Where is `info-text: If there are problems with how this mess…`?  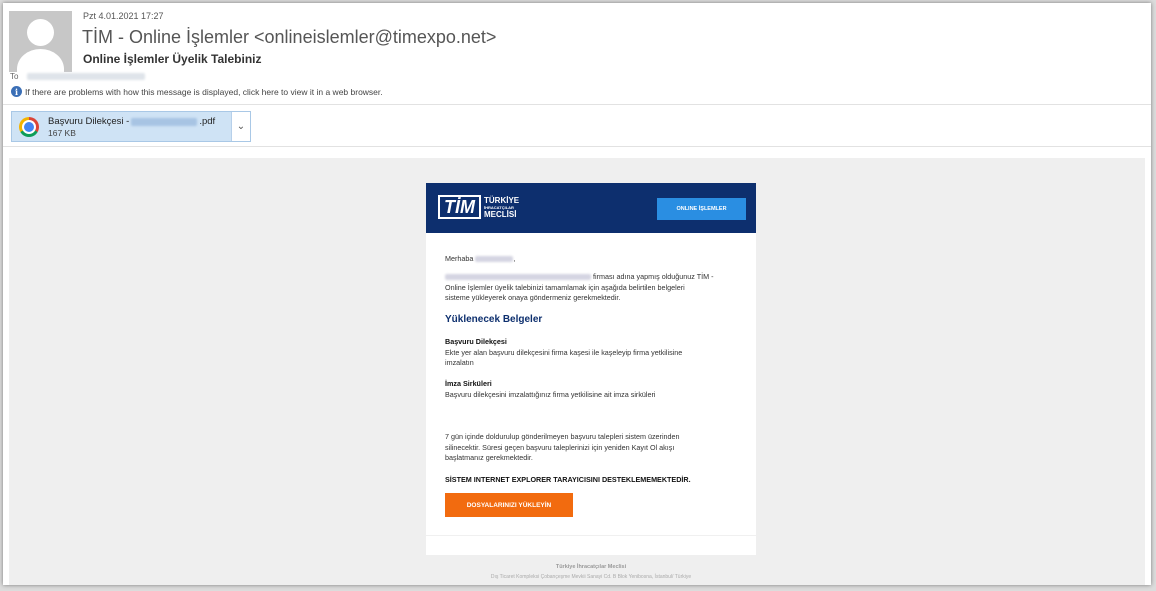
info-text: If there are problems with how this mess… is located at coordinates (204, 92).